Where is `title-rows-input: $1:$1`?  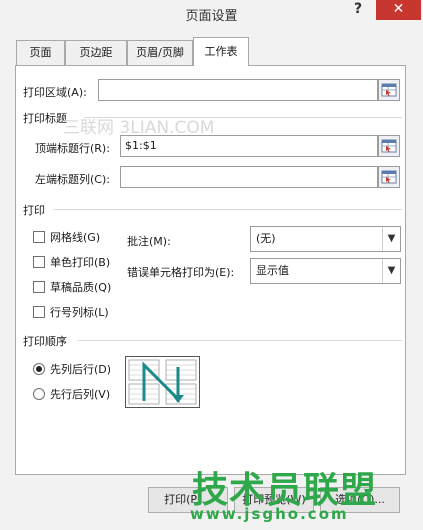 title-rows-input: $1:$1 is located at coordinates (249, 146).